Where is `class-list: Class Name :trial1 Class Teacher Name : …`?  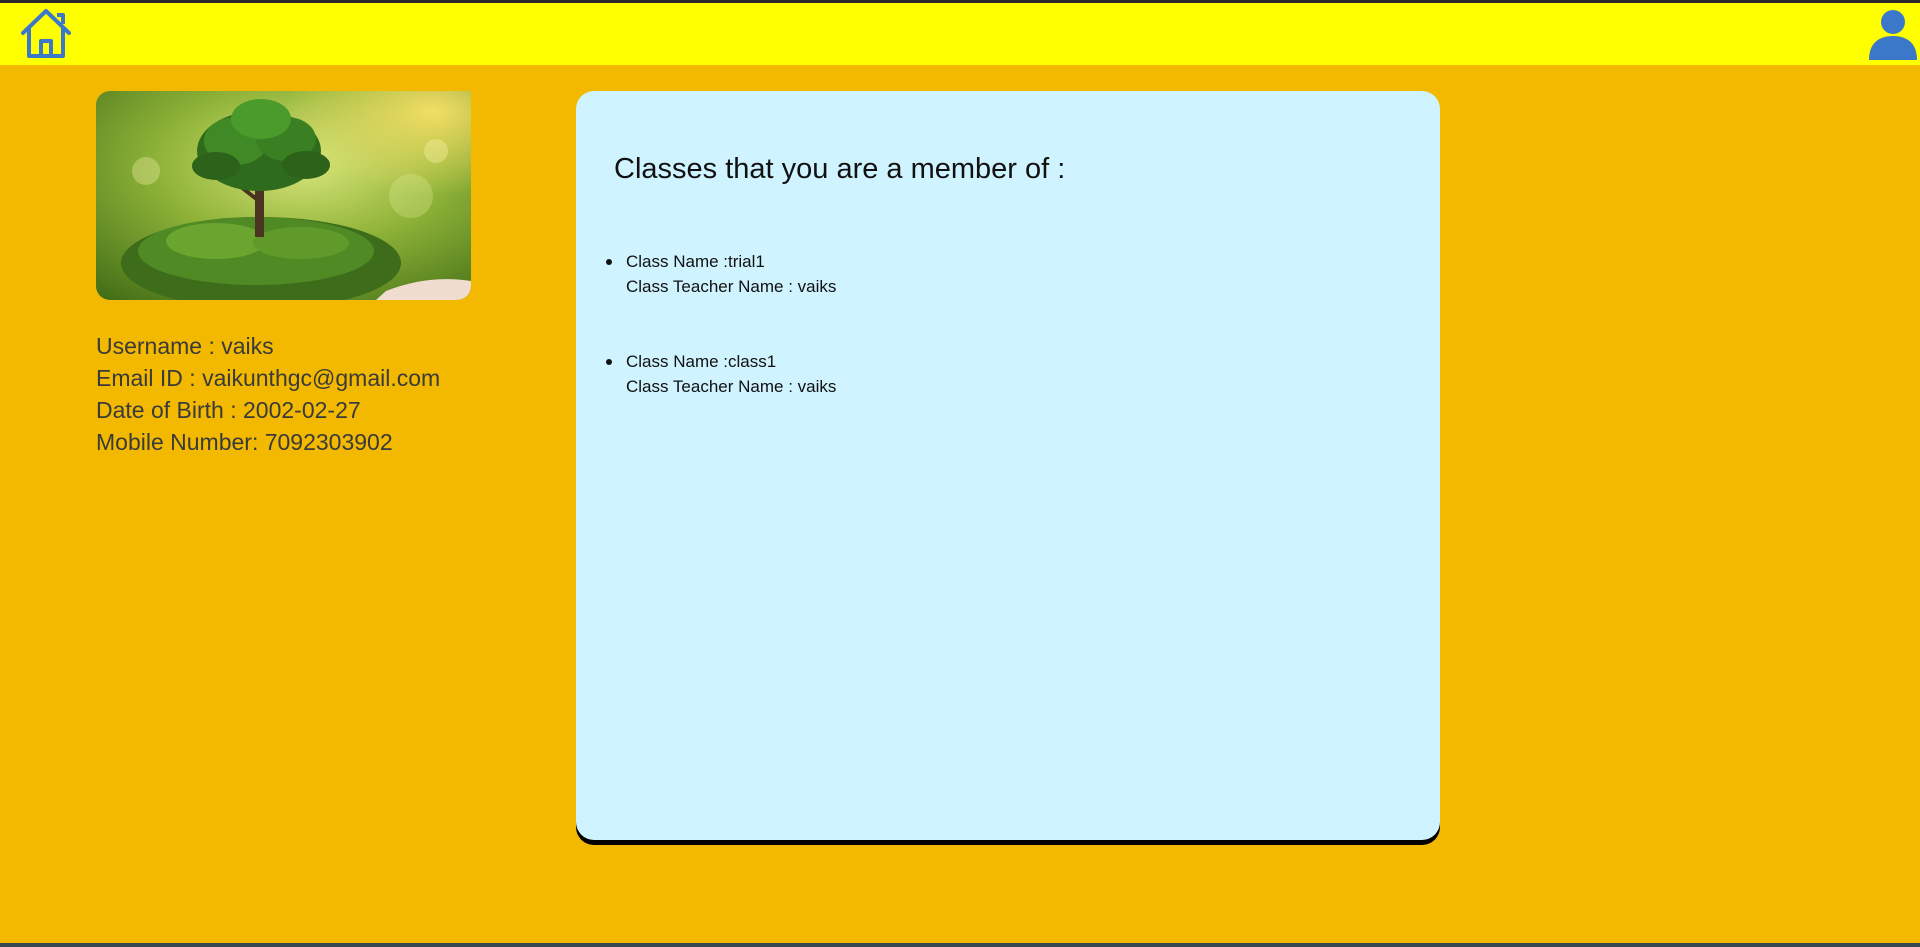
class-list: Class Name :trial1 Class Teacher Name : … is located at coordinates (721, 349).